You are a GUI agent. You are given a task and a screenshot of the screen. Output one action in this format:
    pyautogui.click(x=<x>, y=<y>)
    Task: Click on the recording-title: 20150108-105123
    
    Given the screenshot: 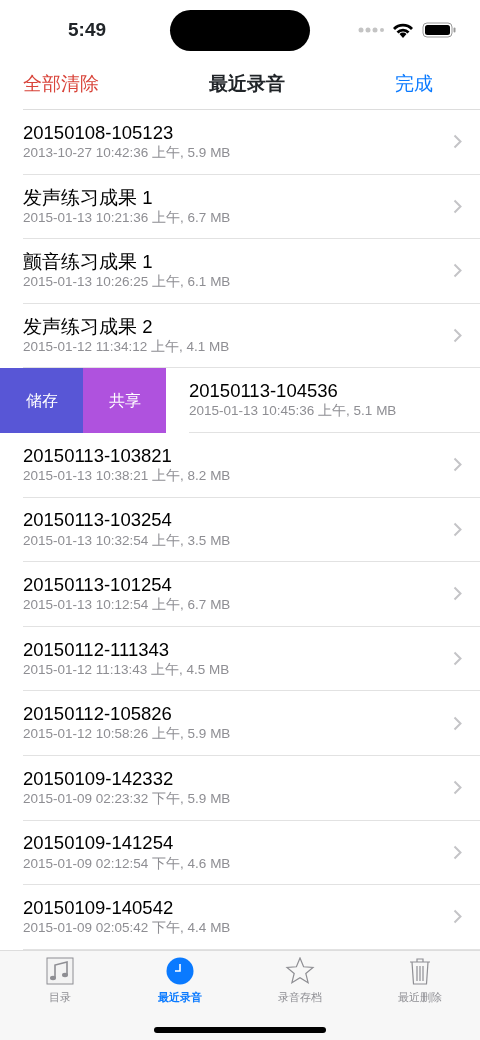 What is the action you would take?
    pyautogui.click(x=99, y=133)
    